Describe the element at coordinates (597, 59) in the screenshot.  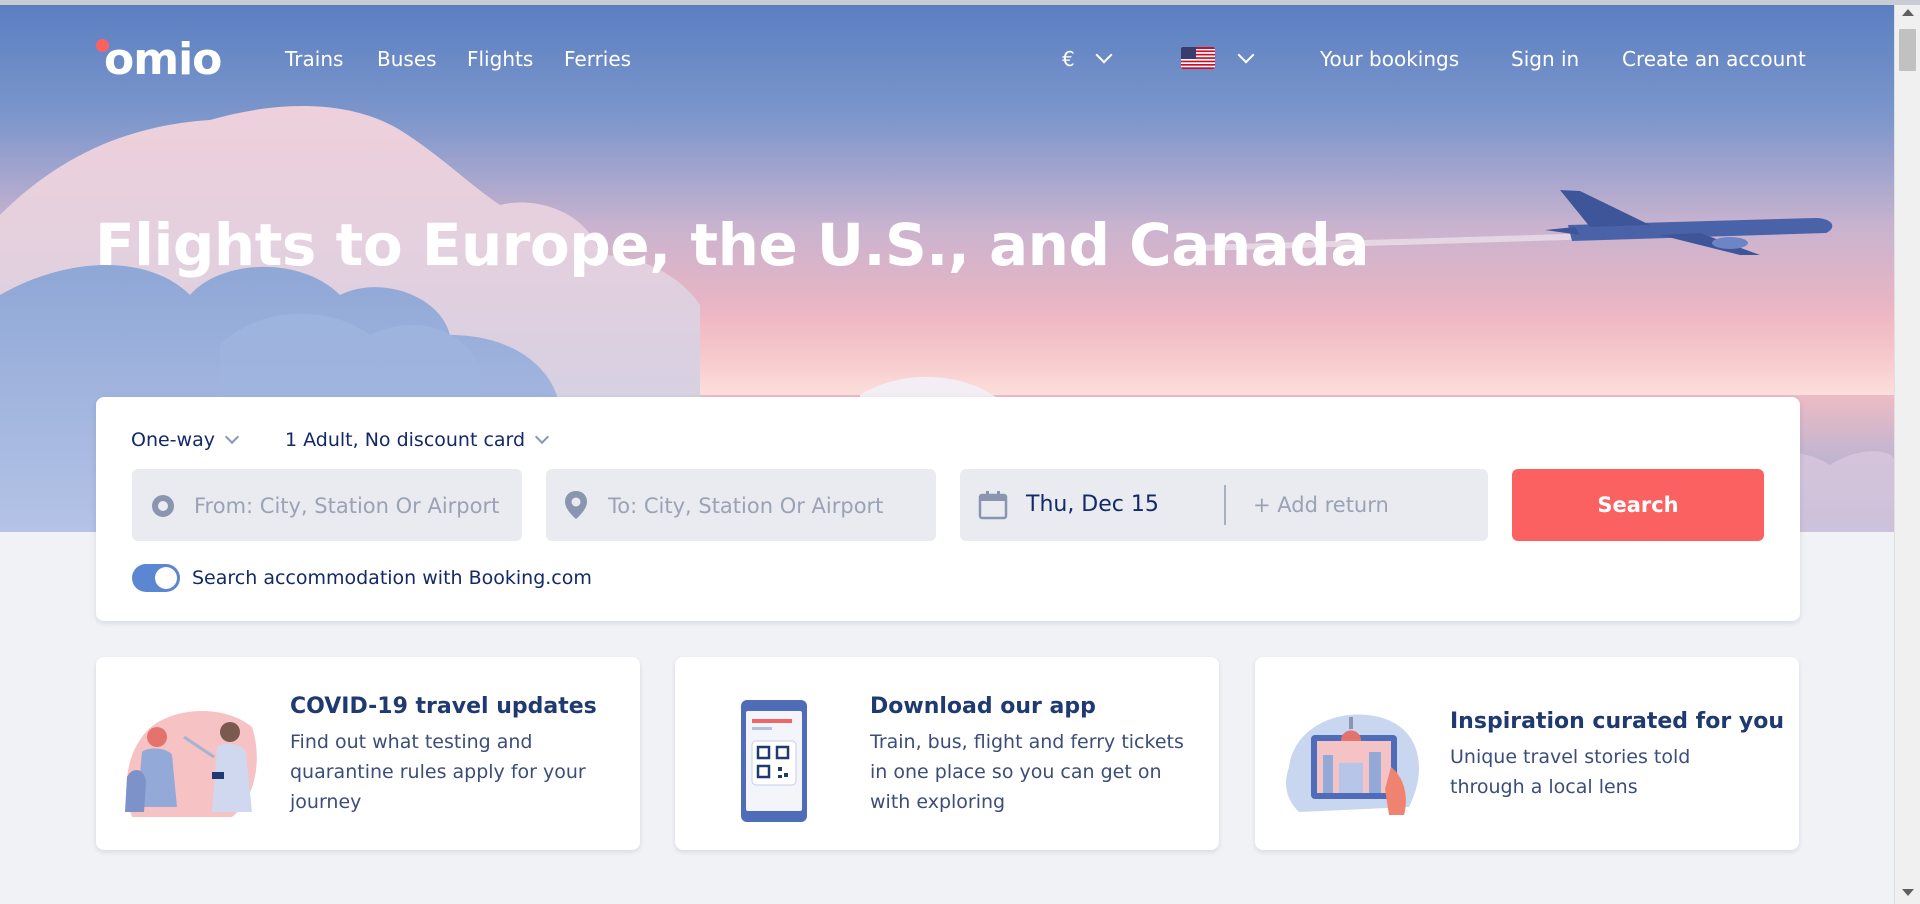
I see `nav-ferries: Ferries` at that location.